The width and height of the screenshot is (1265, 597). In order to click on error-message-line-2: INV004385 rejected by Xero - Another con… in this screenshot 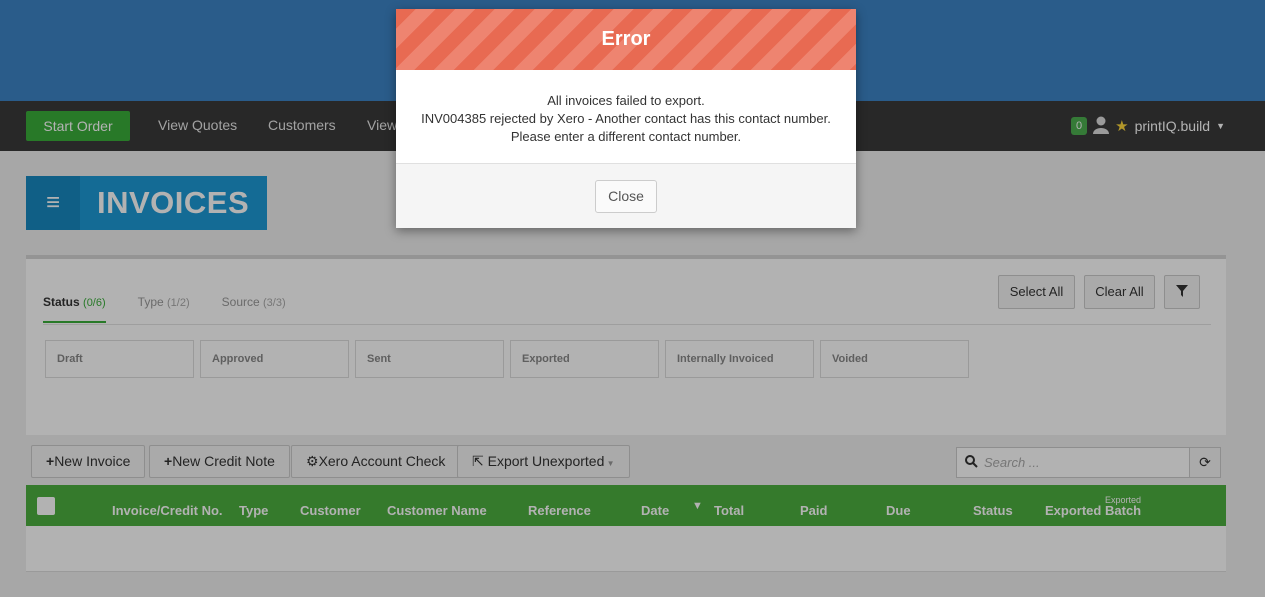, I will do `click(626, 118)`.